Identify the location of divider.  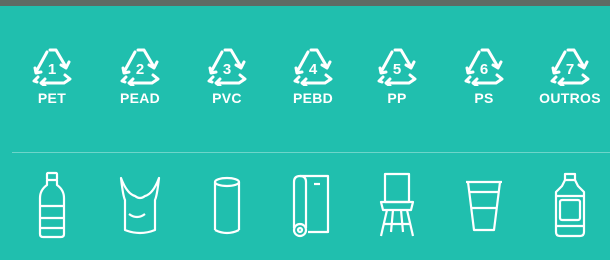
(311, 152).